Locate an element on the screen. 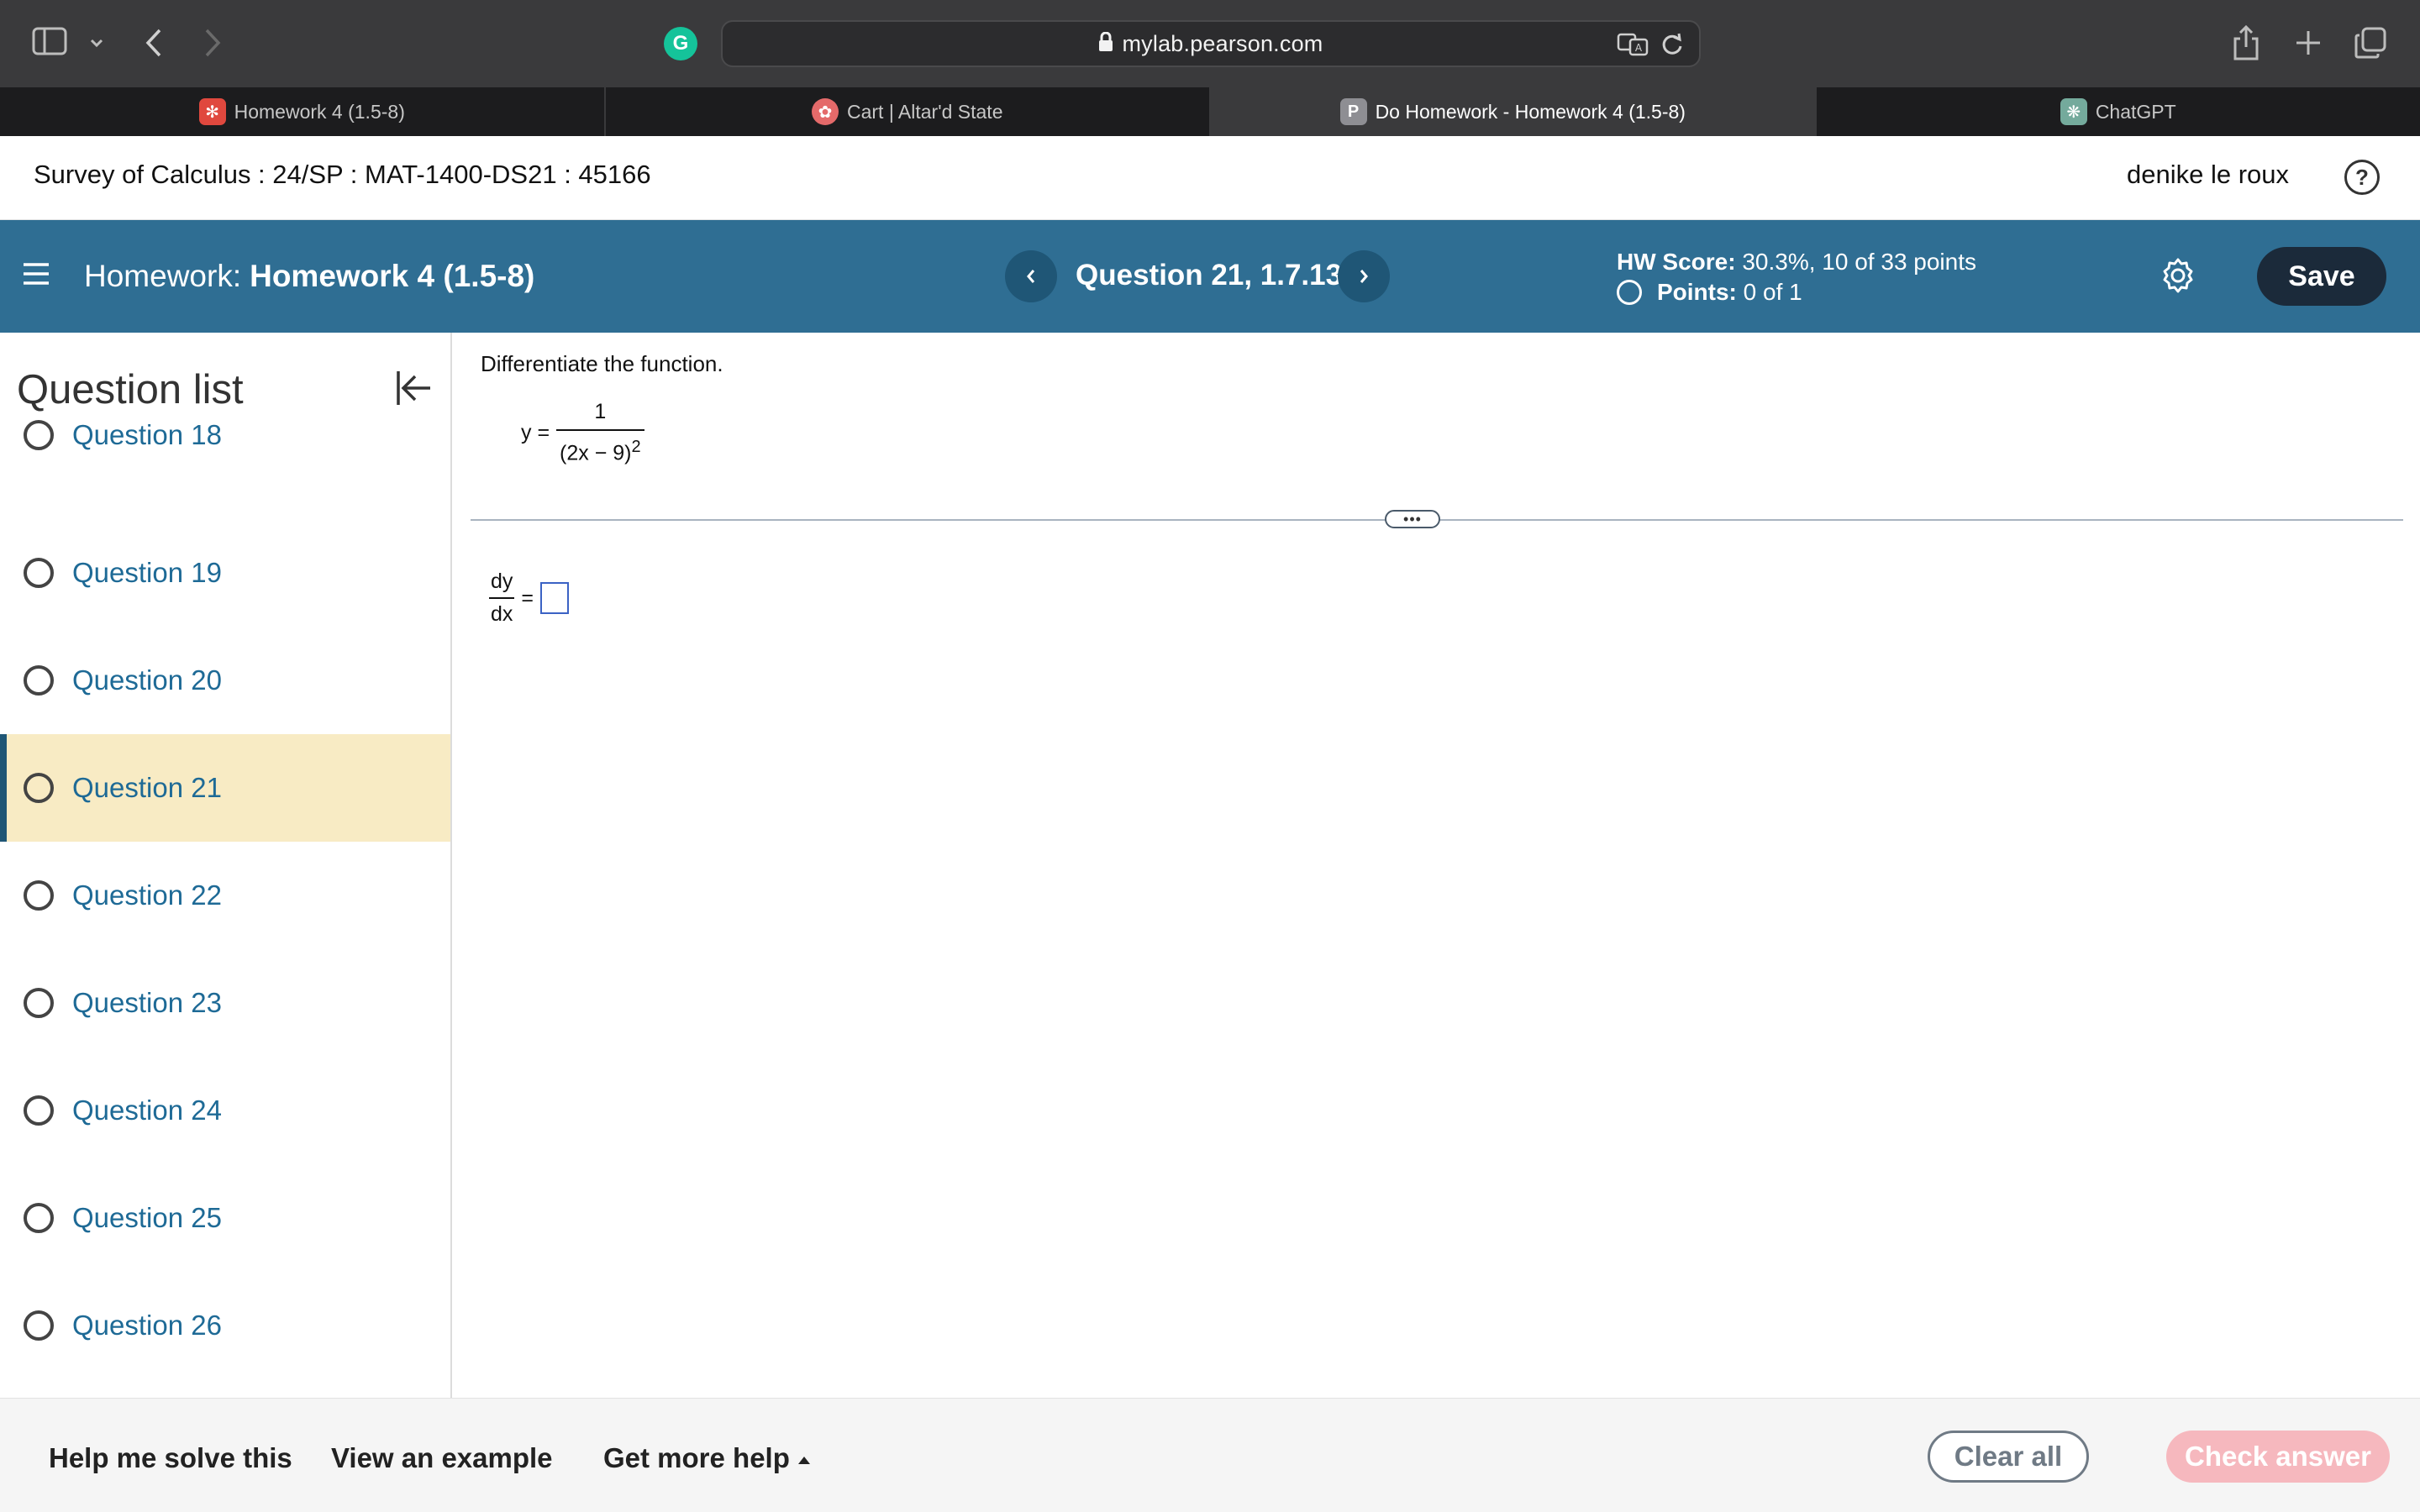 The image size is (2420, 1512). question-item-label: Question 22 is located at coordinates (147, 895).